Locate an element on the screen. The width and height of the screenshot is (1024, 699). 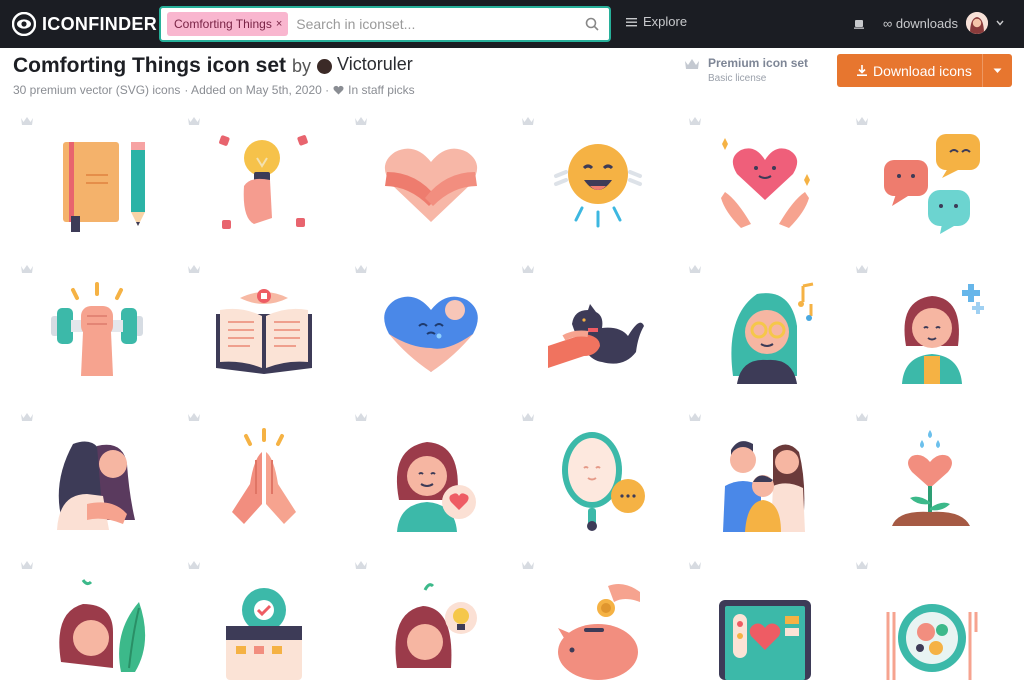
download-icons-button: Download icons is located at coordinates (924, 70).